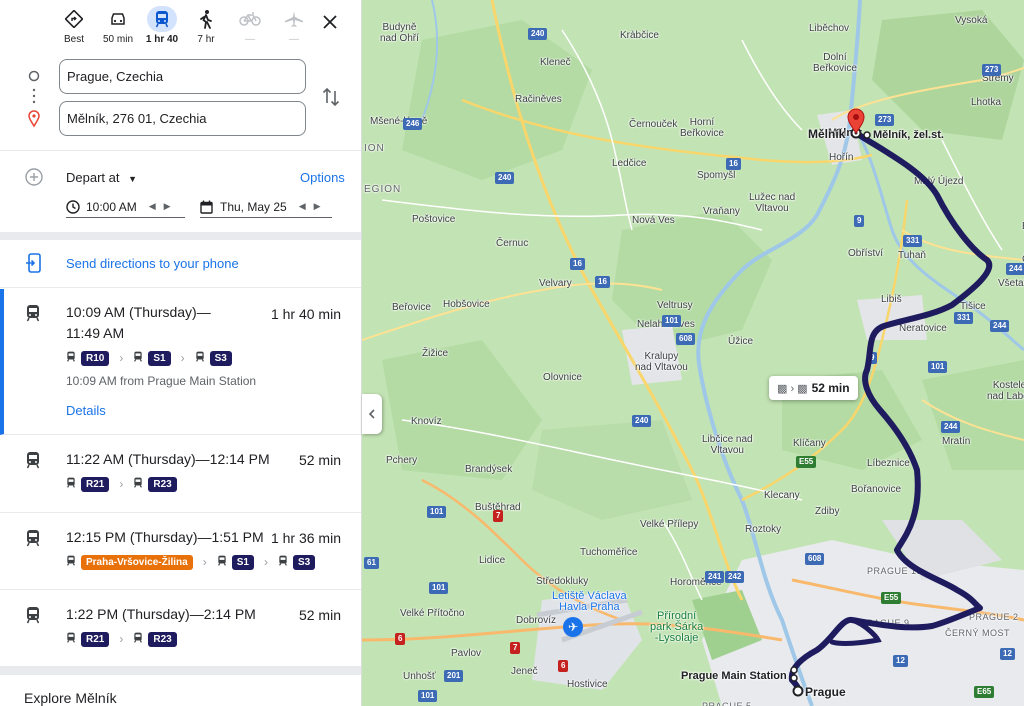  What do you see at coordinates (466, 304) in the screenshot?
I see `place-label: Hobšovice` at bounding box center [466, 304].